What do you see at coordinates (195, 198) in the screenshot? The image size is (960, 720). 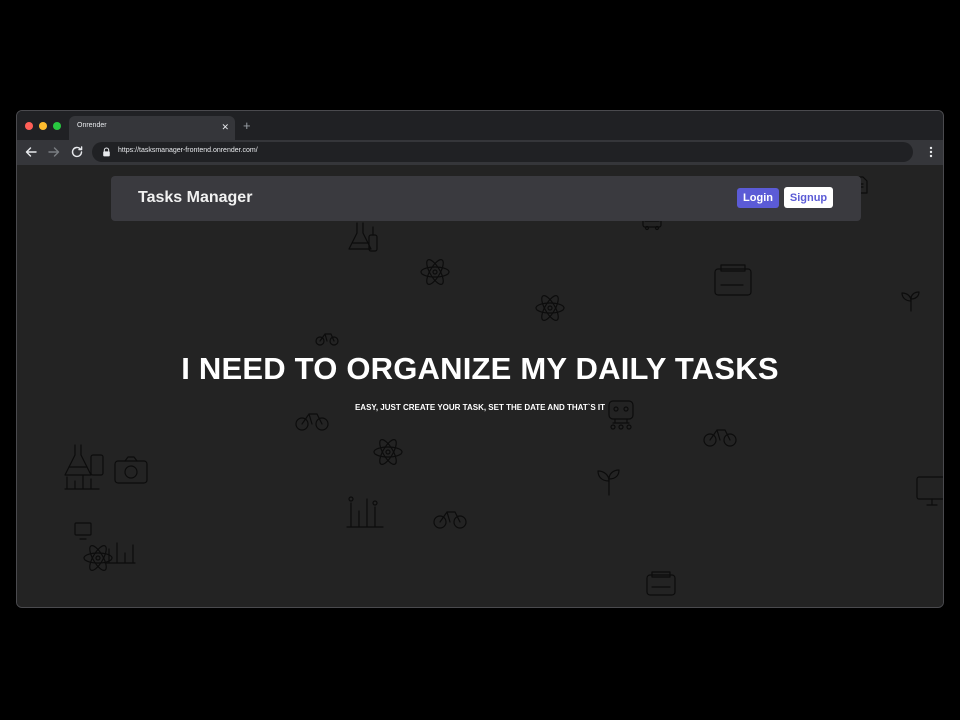 I see `brand-logo-text: Tasks Manager` at bounding box center [195, 198].